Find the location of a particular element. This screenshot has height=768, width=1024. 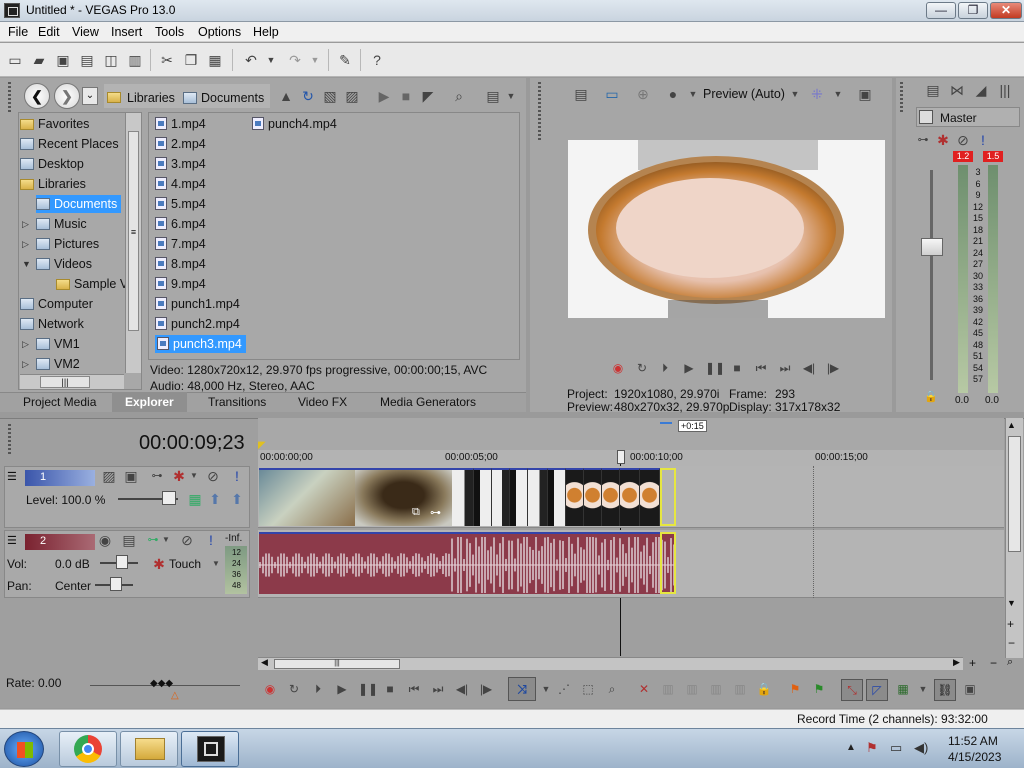

event-pan-crop-icon: ⧉ is located at coordinates (416, 512).